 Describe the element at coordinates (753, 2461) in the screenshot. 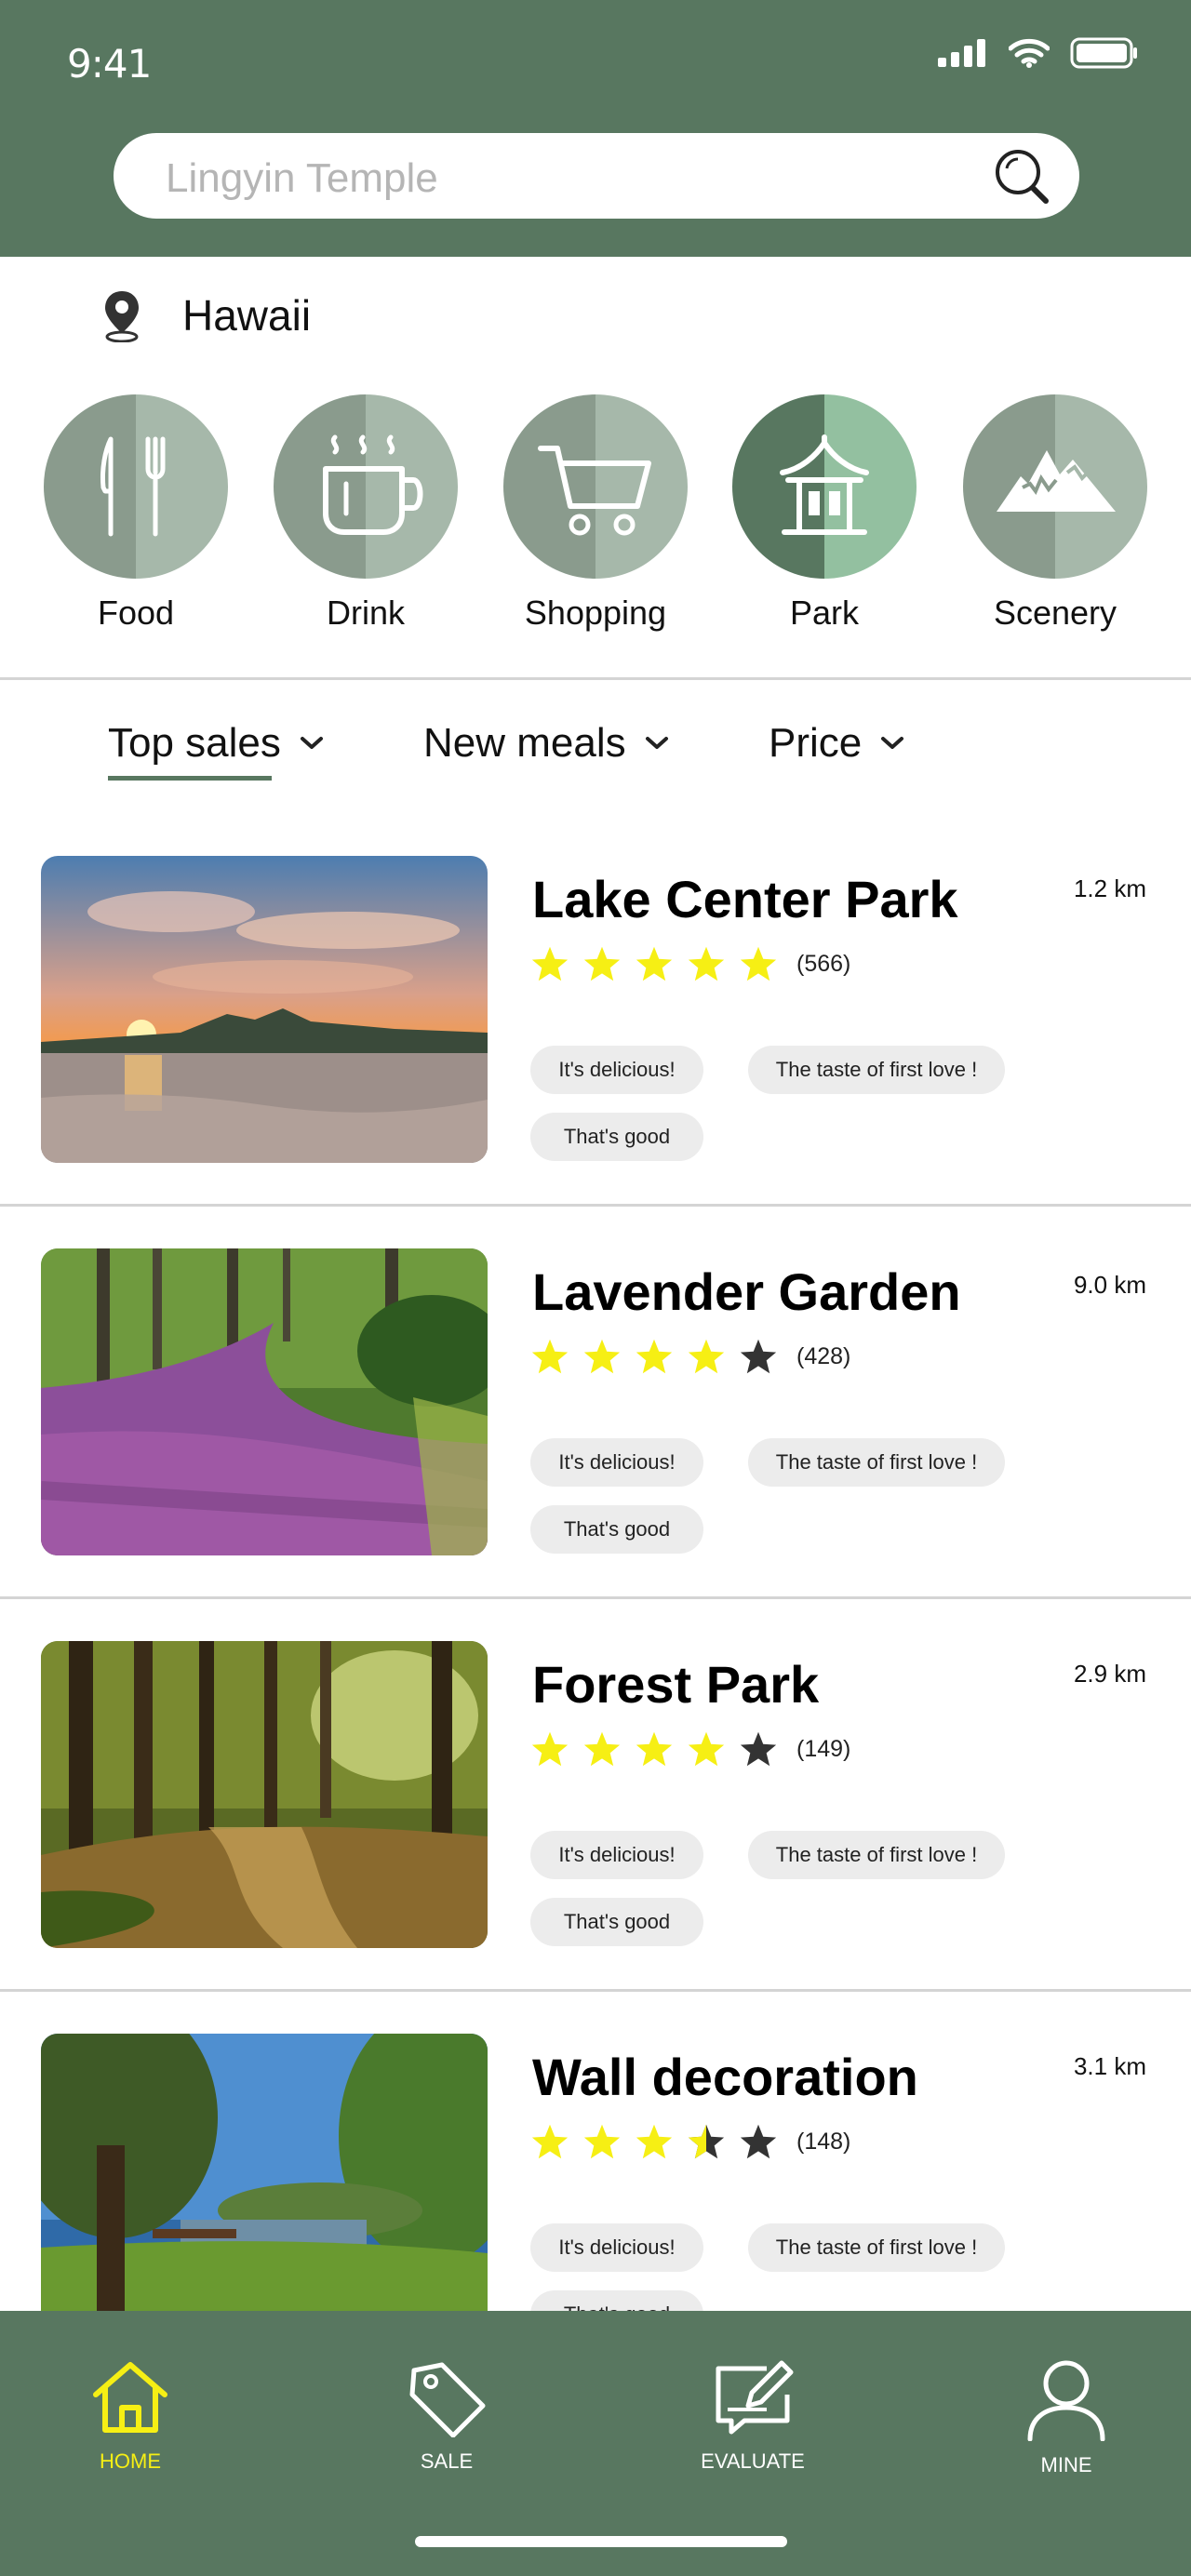

I see `nav-evaluate-label: EVALUATE` at that location.